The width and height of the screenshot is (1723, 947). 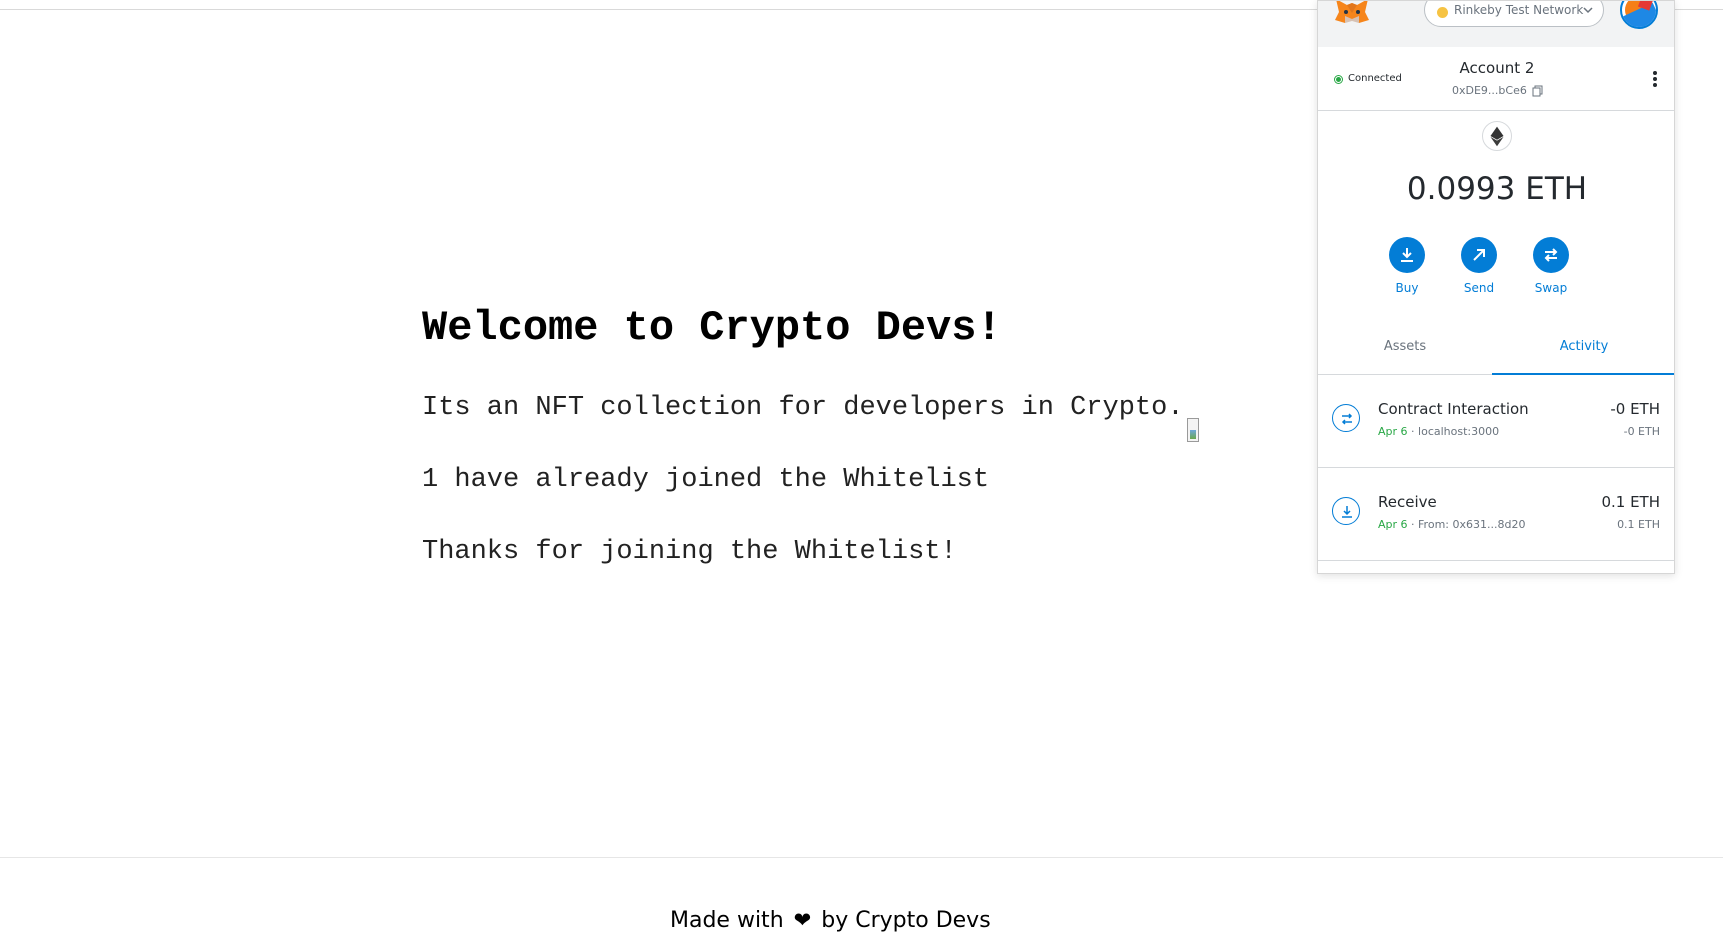 What do you see at coordinates (1638, 524) in the screenshot?
I see `transaction-amount-secondary: 0.1 ETH` at bounding box center [1638, 524].